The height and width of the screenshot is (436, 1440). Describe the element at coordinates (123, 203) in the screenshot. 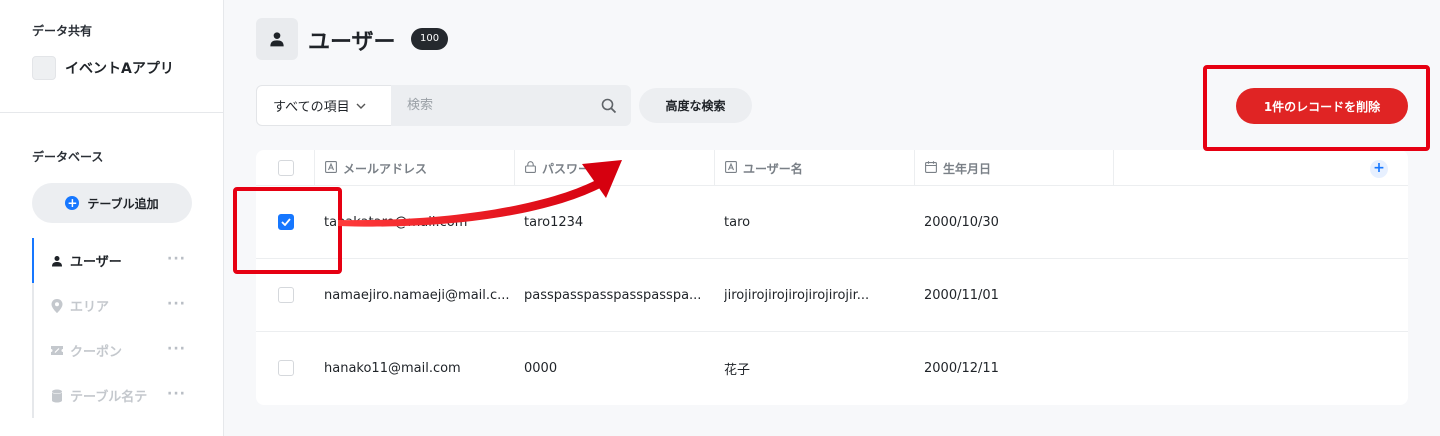

I see `add-table-label: テーブル追加` at that location.